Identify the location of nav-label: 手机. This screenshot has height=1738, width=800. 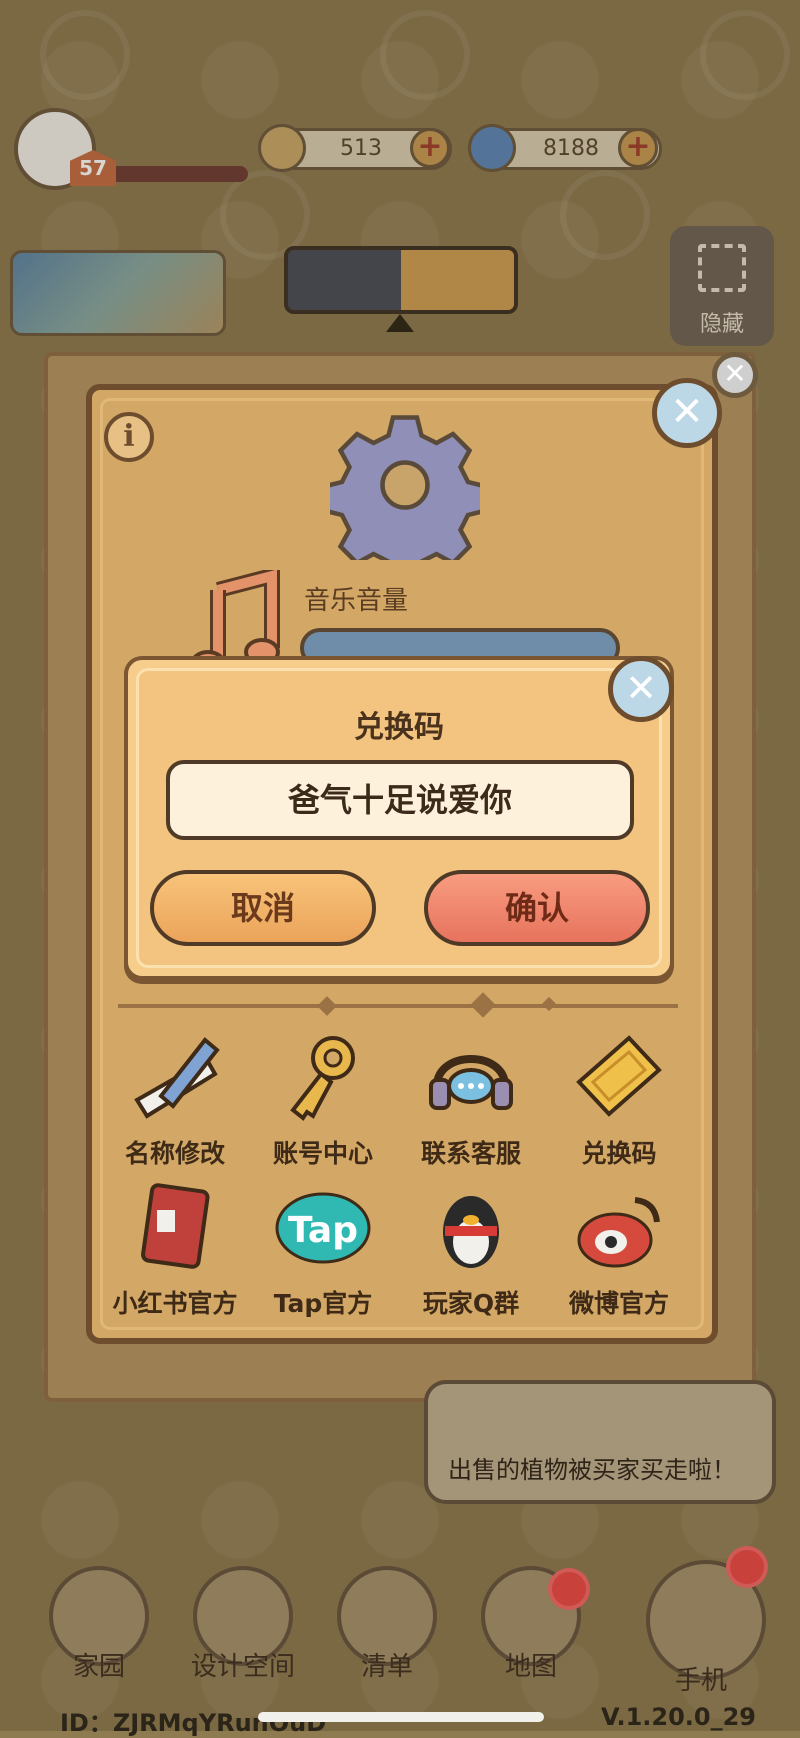
(700, 1681).